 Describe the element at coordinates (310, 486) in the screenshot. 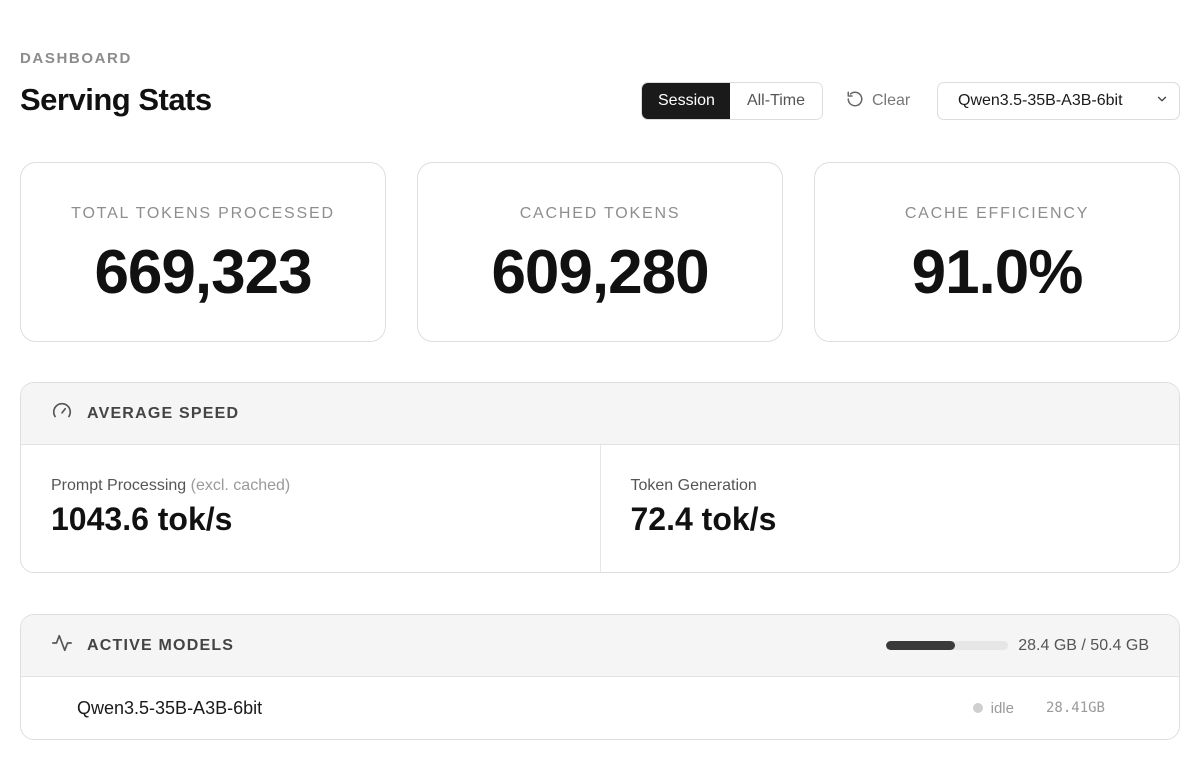

I see `prompt-processing-label: Prompt Processing (excl. cached)` at that location.